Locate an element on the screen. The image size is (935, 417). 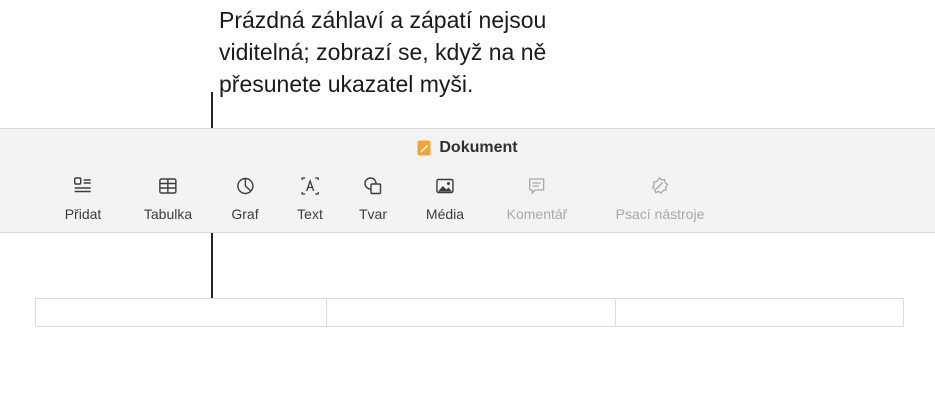
toolbar-media-label: Média is located at coordinates (445, 214).